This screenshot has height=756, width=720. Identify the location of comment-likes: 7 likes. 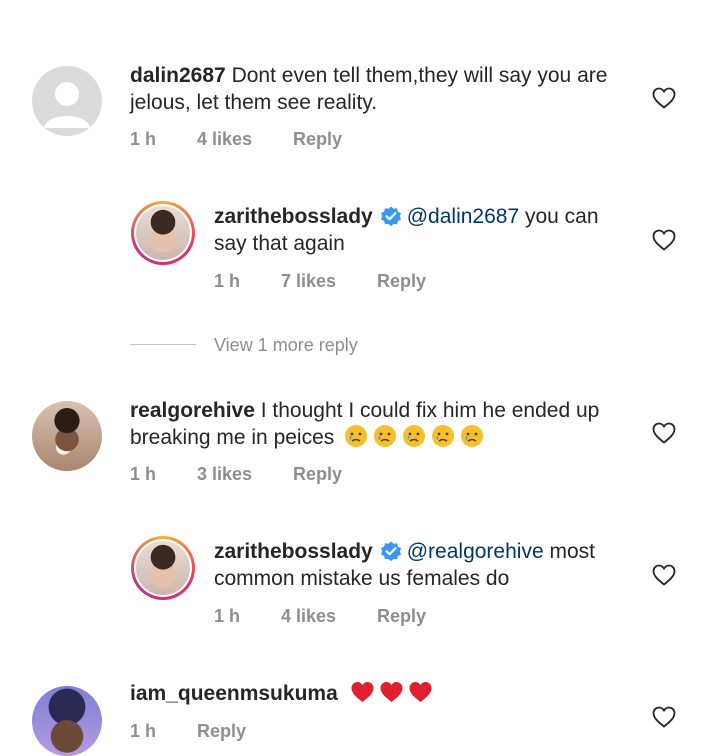
(308, 281).